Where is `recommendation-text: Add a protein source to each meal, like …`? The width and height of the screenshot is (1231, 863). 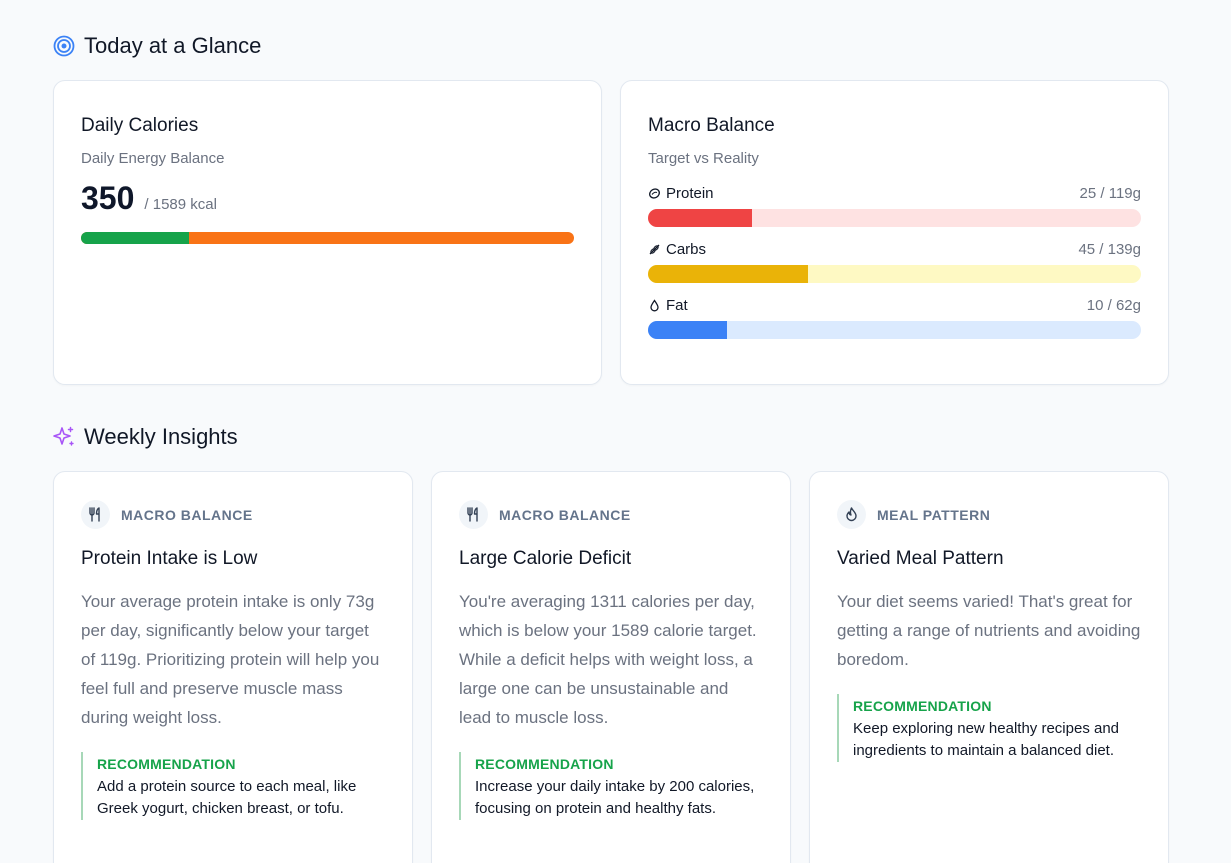
recommendation-text: Add a protein source to each meal, like … is located at coordinates (227, 797).